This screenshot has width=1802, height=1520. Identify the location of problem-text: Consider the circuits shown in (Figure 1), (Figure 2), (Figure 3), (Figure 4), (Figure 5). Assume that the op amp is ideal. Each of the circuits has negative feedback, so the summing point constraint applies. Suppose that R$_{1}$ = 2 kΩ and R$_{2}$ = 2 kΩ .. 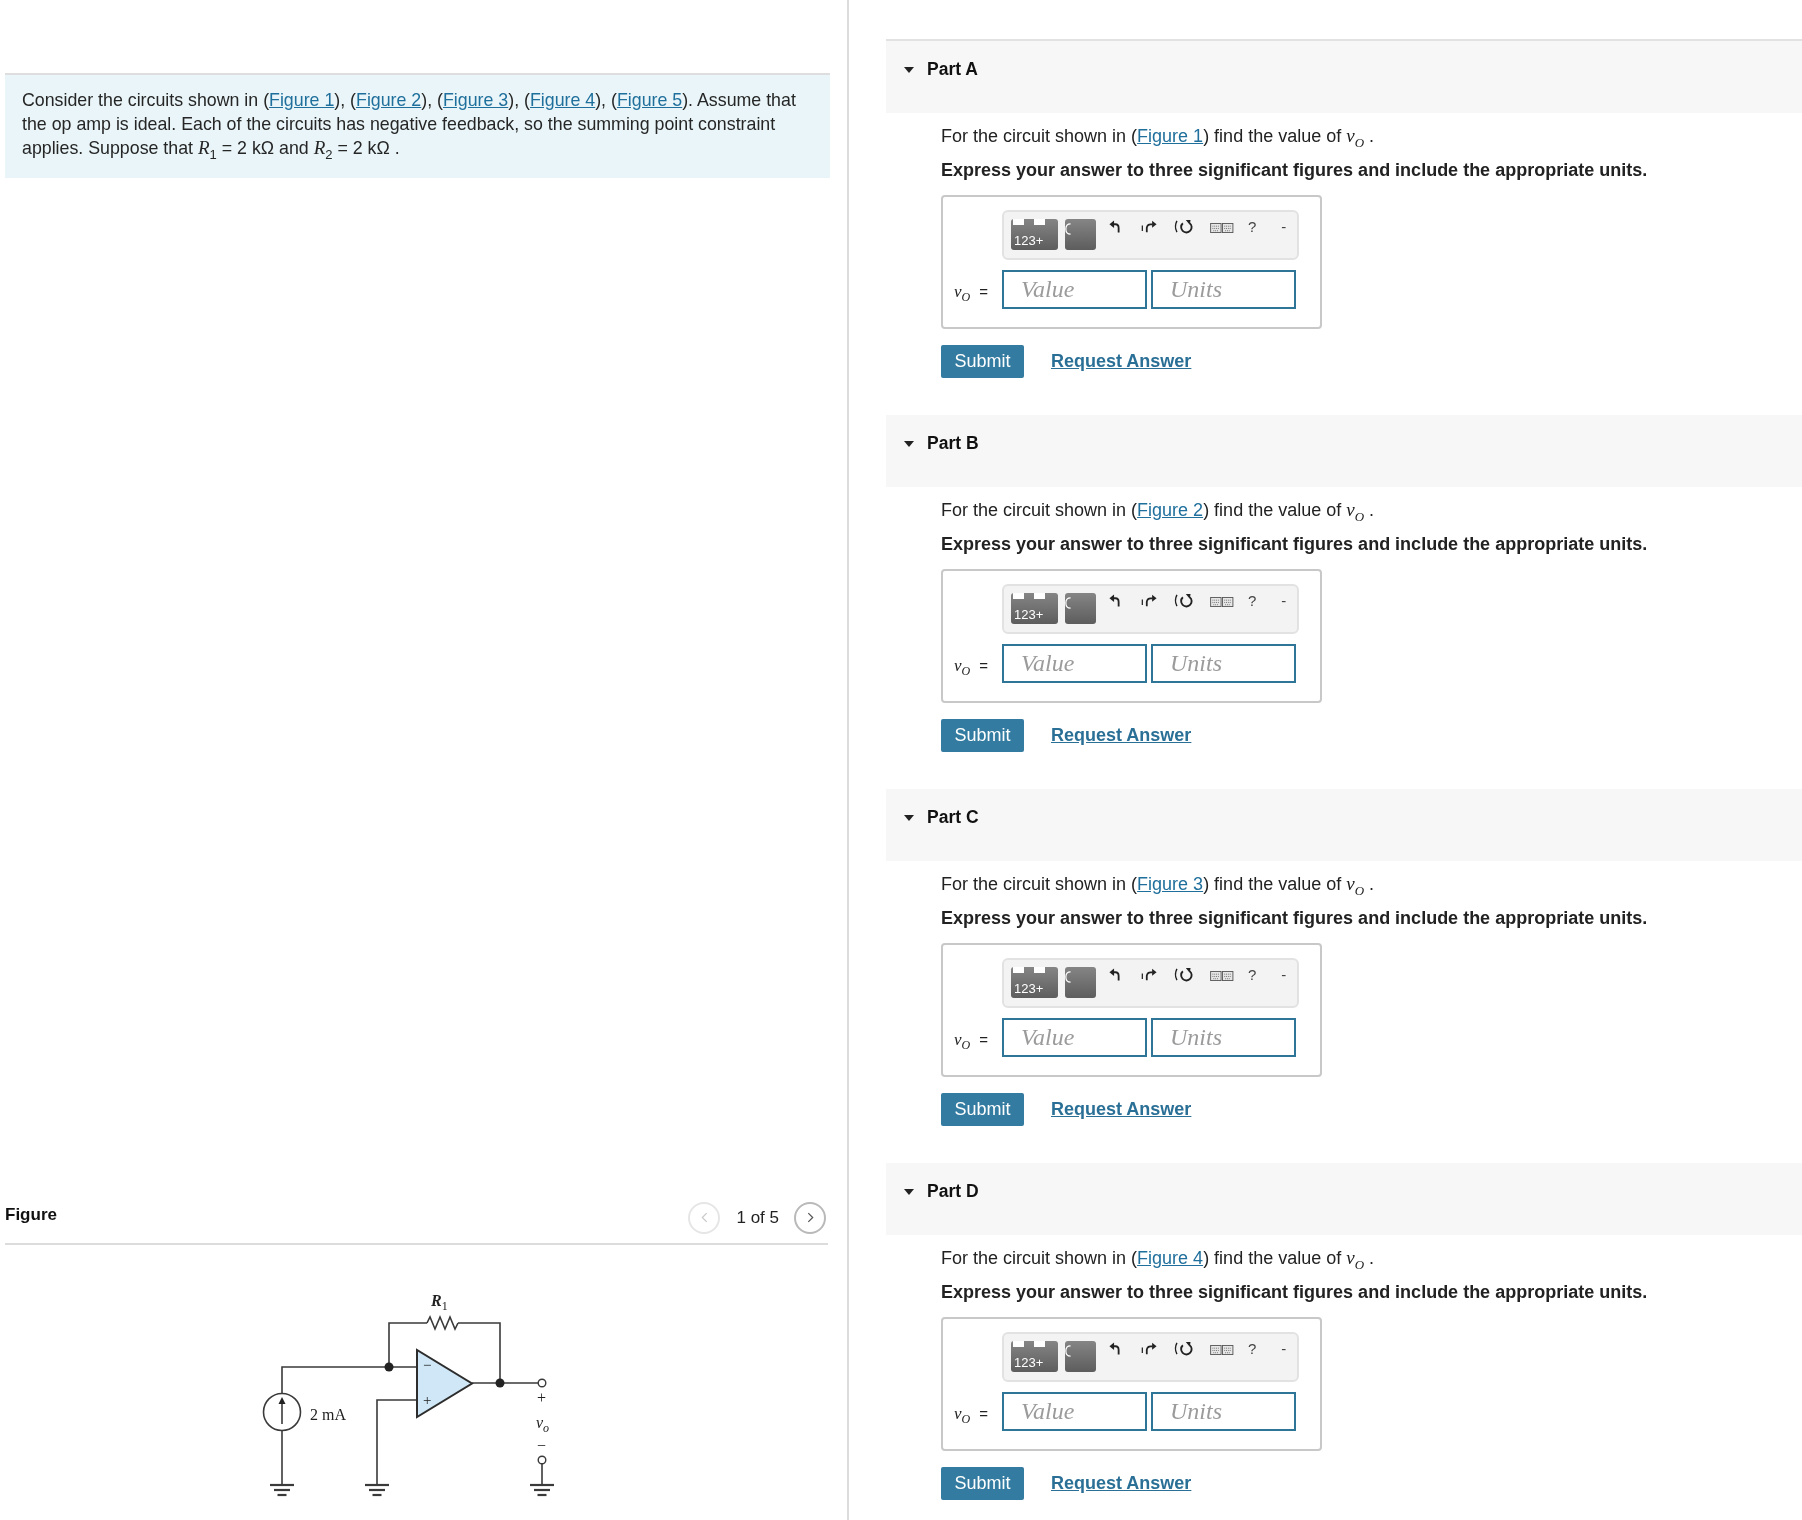
(409, 125).